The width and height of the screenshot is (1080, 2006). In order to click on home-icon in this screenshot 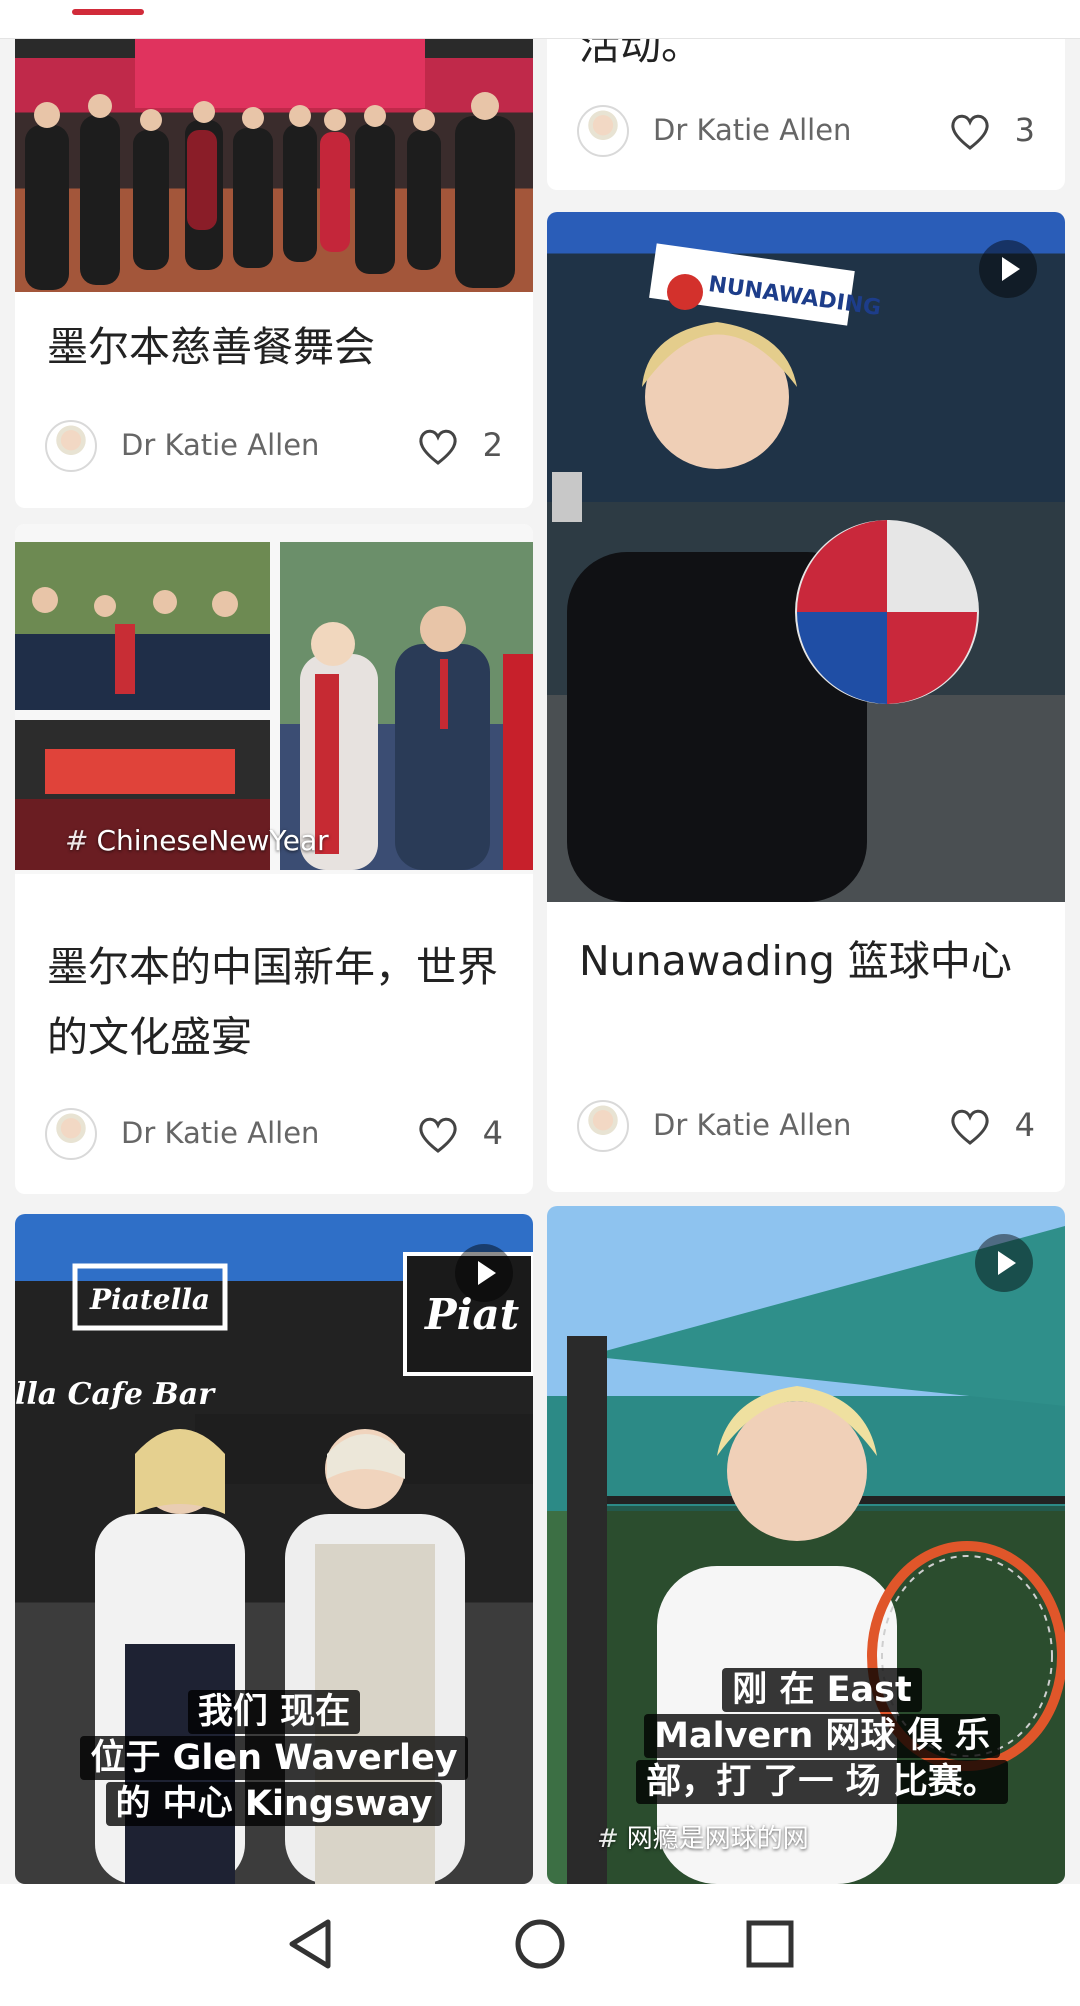, I will do `click(540, 1944)`.